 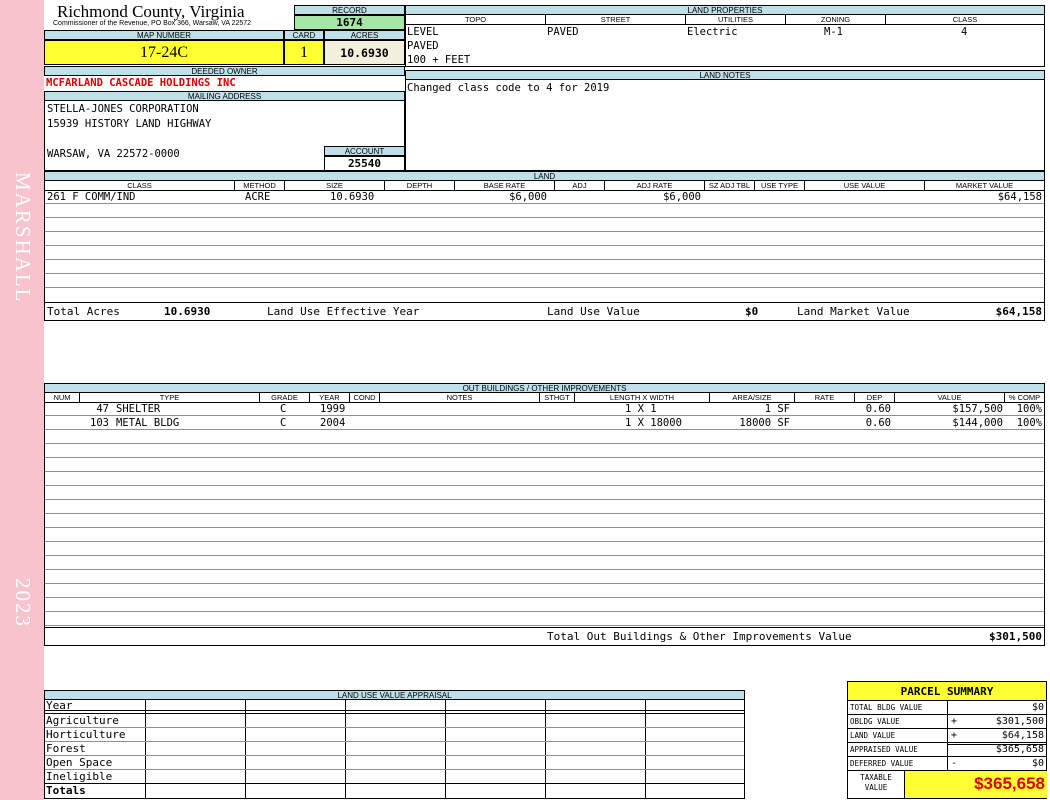 I want to click on utilities-value: Electric, so click(x=712, y=32).